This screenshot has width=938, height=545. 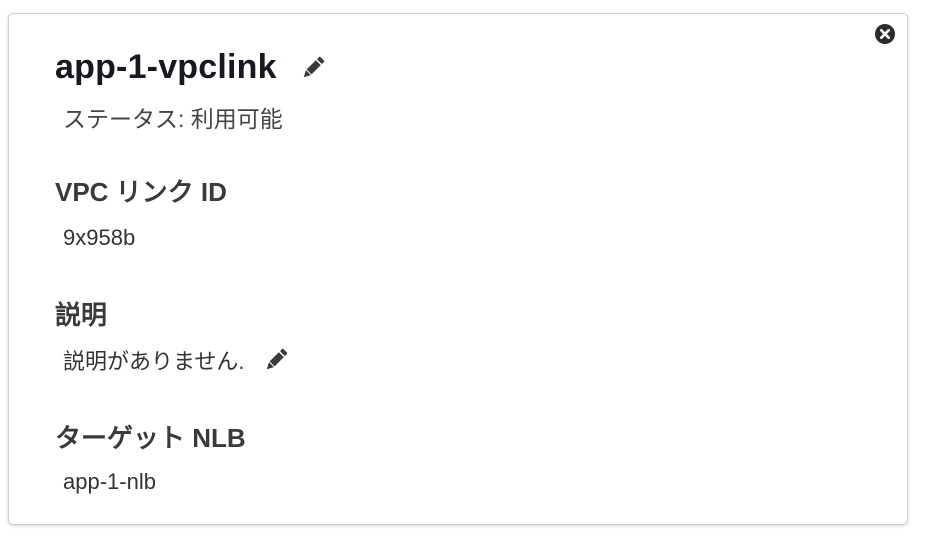 What do you see at coordinates (109, 481) in the screenshot?
I see `target-nlb-value: app-1-nlb` at bounding box center [109, 481].